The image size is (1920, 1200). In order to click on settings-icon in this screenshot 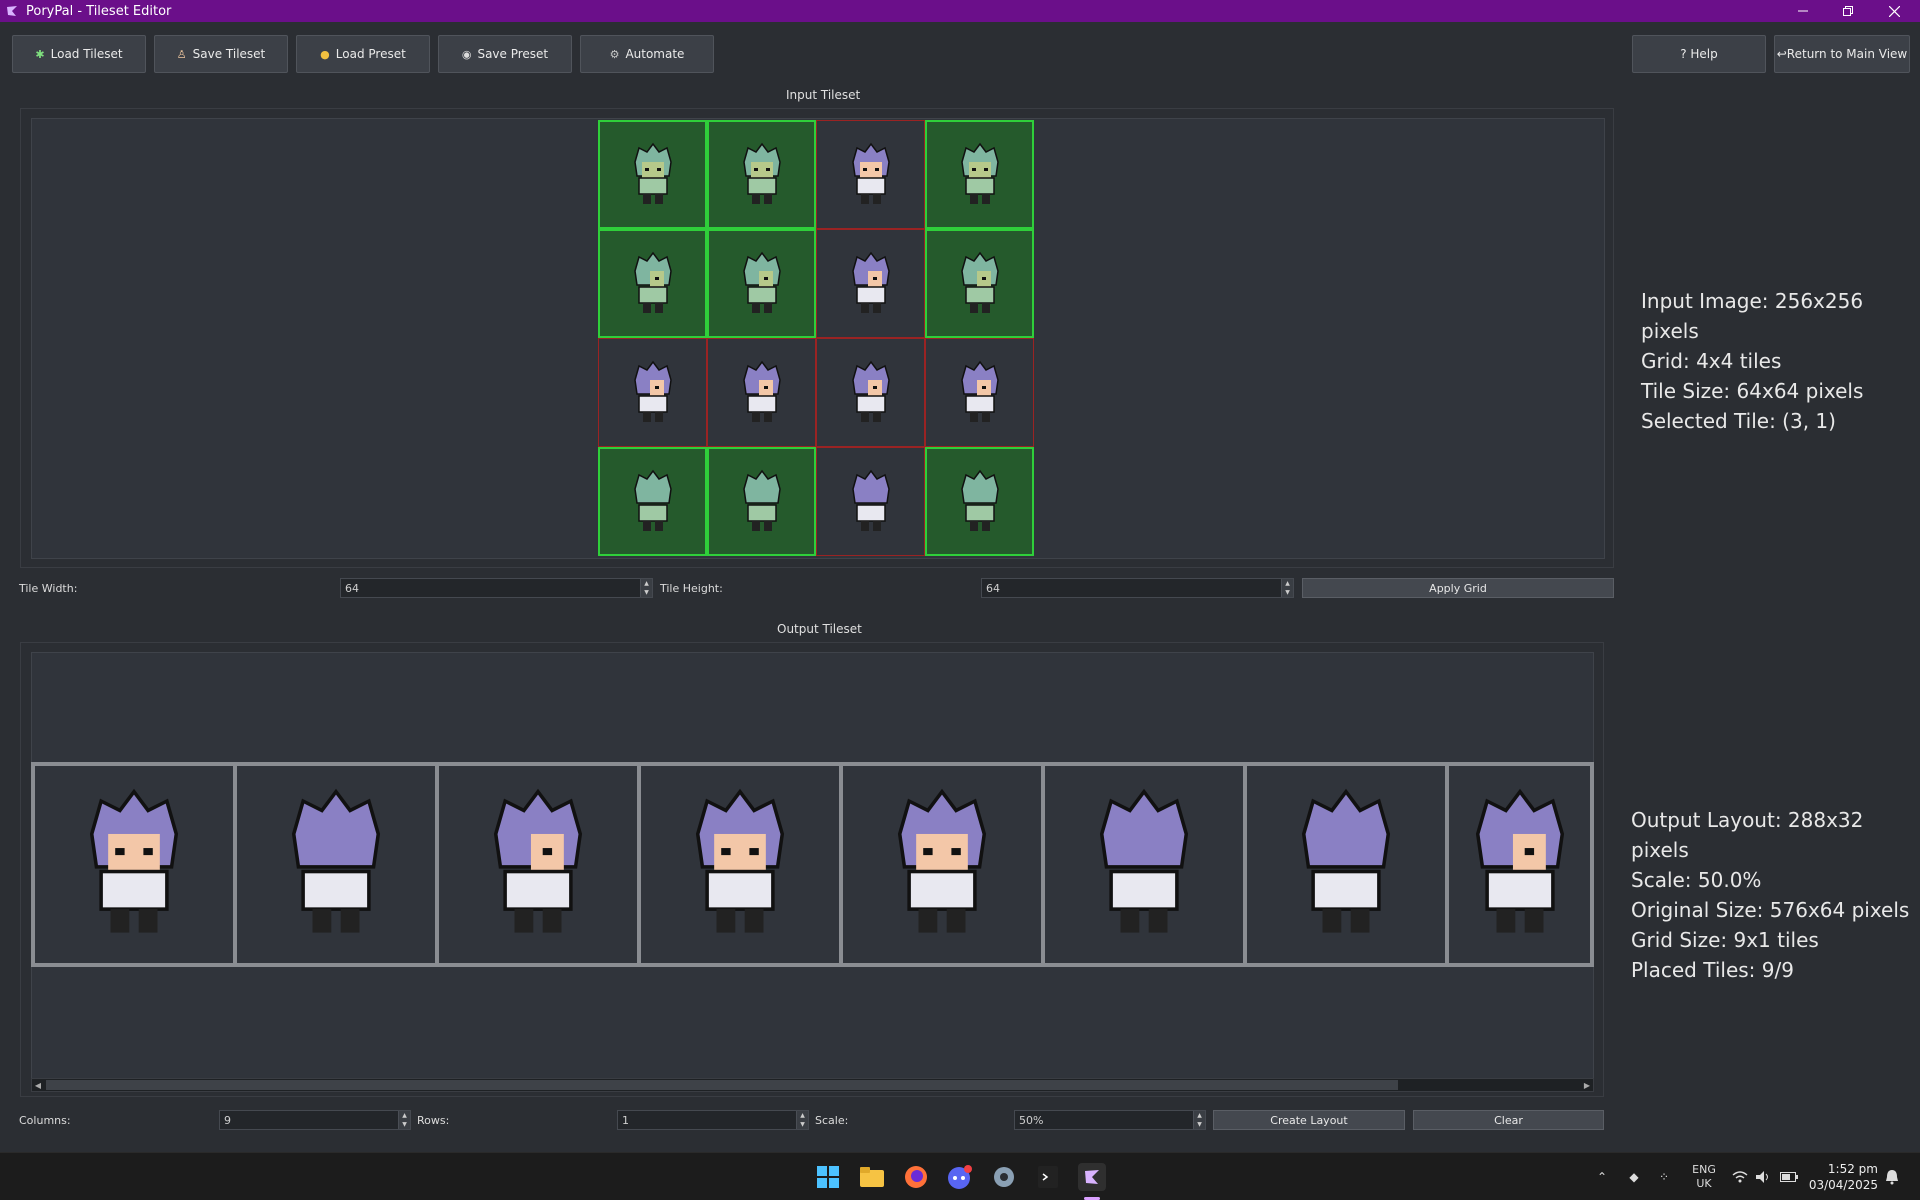, I will do `click(1004, 1177)`.